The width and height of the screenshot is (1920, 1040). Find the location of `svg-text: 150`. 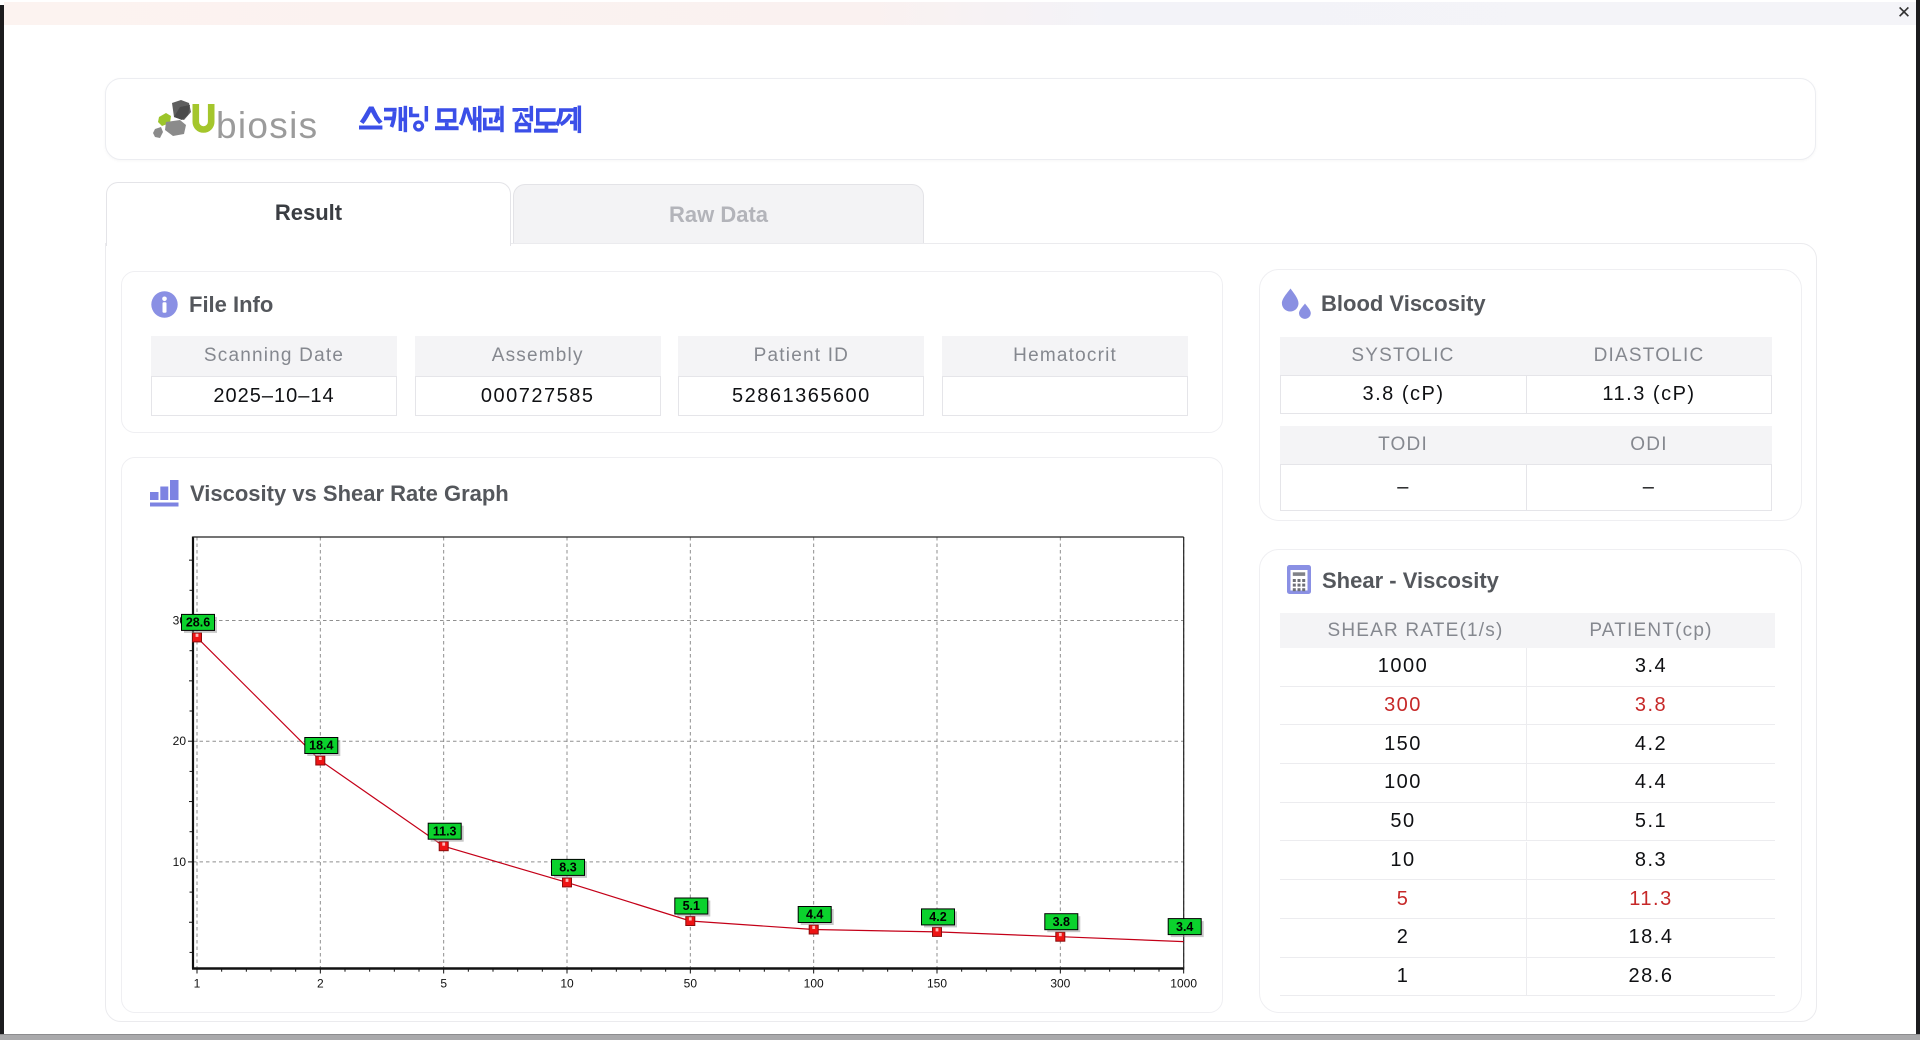

svg-text: 150 is located at coordinates (937, 984).